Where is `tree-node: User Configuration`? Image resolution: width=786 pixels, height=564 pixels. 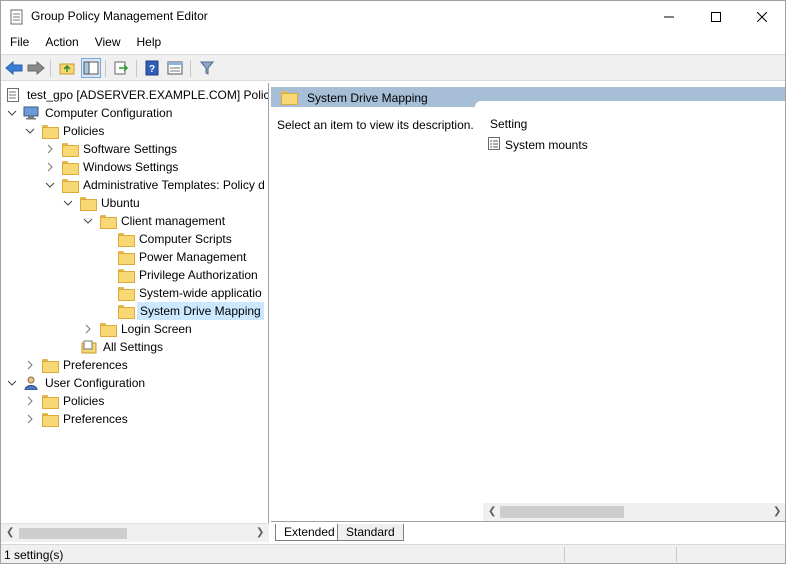
tree-node: User Configuration is located at coordinates (76, 383).